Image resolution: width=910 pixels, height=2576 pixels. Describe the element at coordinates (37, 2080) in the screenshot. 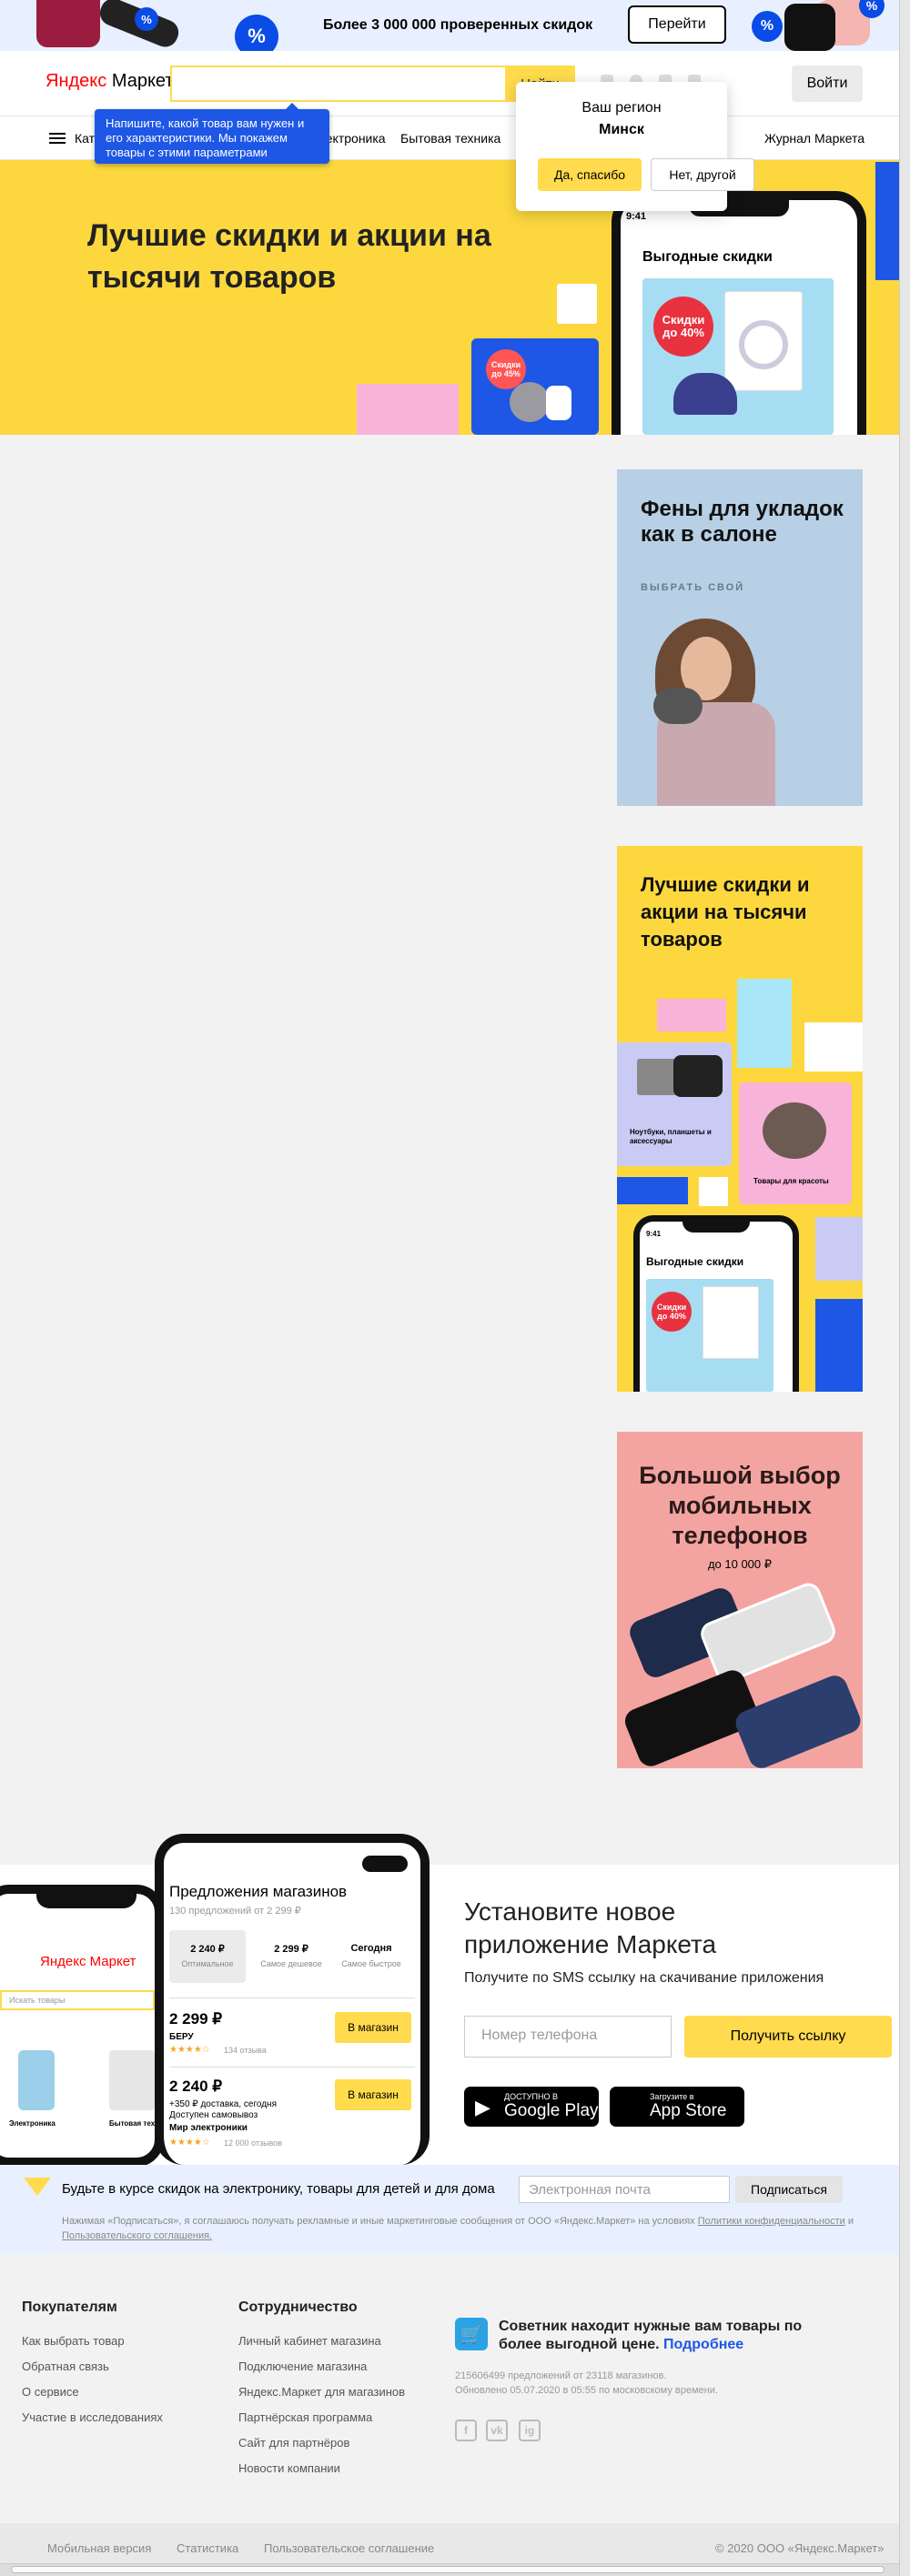

I see `app-left-iphone-image` at that location.